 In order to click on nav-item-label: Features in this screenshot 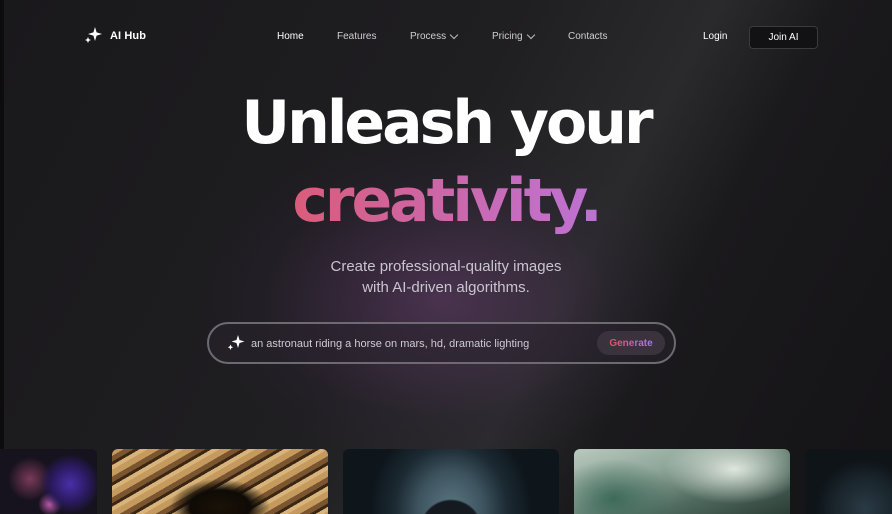, I will do `click(357, 36)`.